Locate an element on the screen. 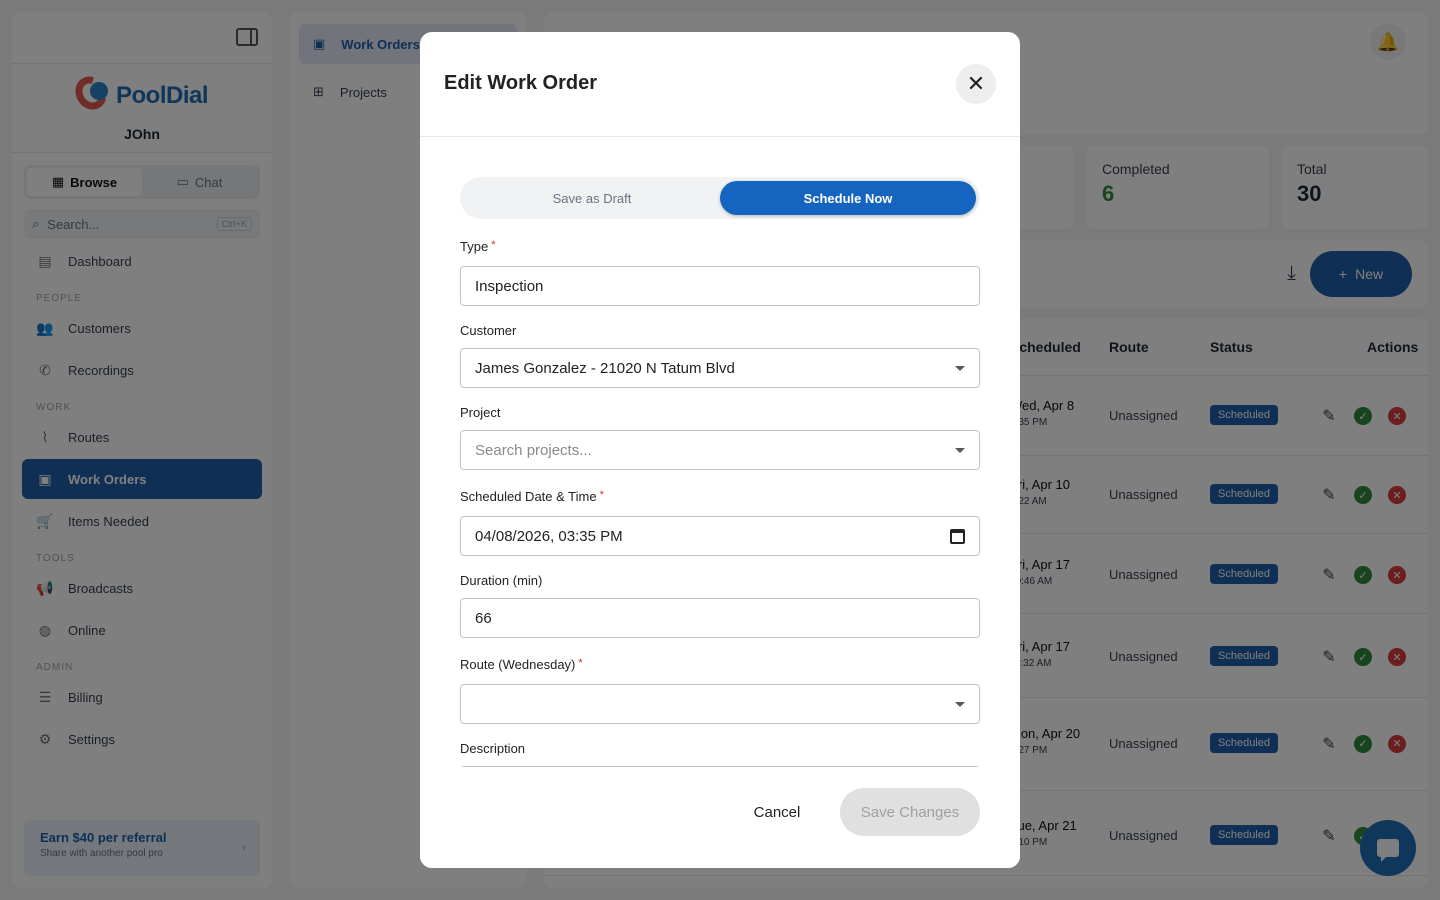  close-button: ✕ is located at coordinates (976, 84).